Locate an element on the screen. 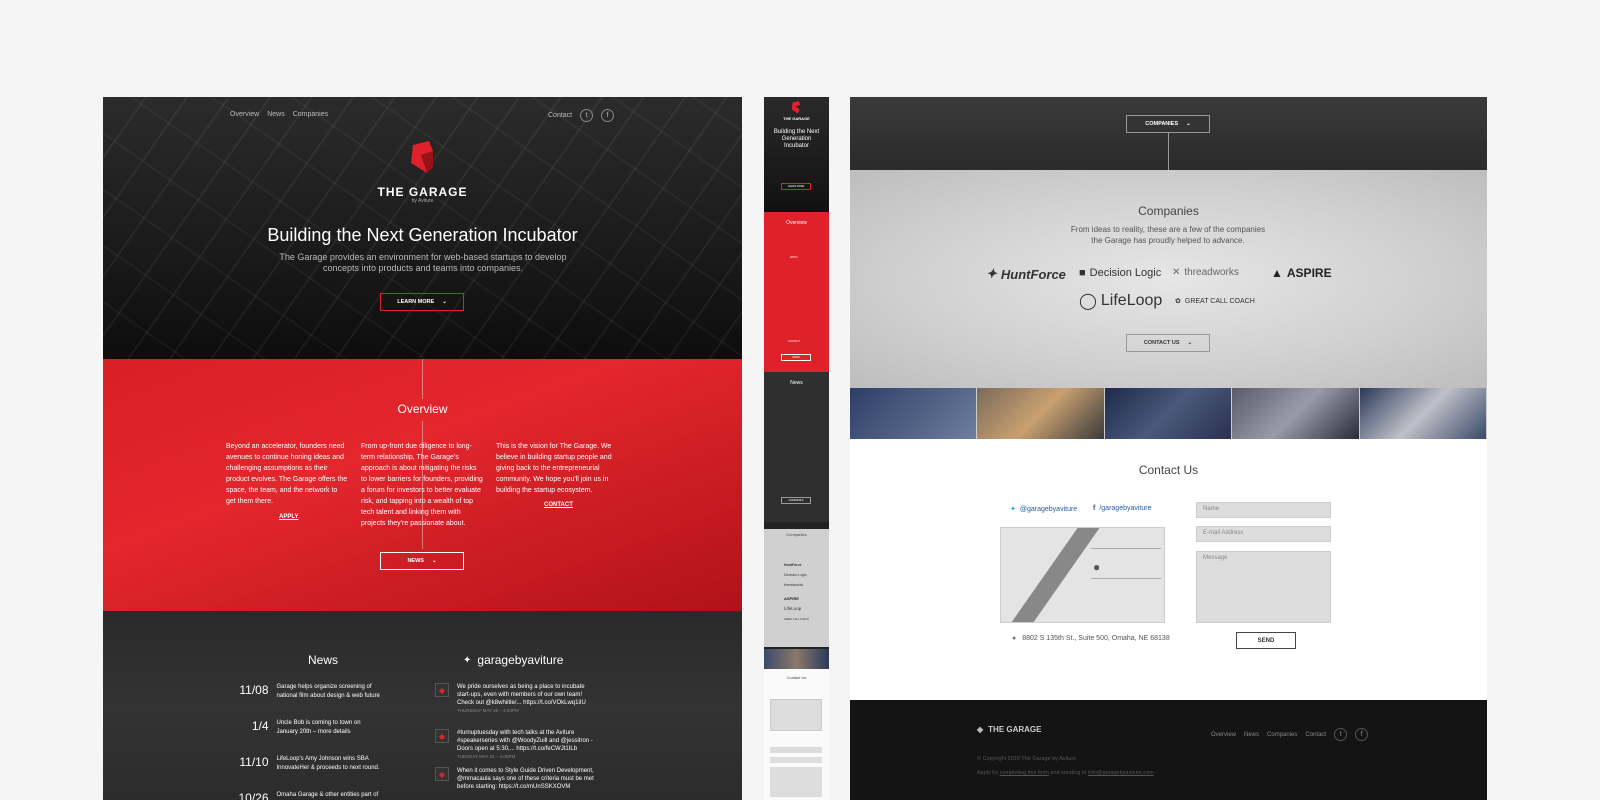  mobile-logo-threadworks: threadworks is located at coordinates (794, 585).